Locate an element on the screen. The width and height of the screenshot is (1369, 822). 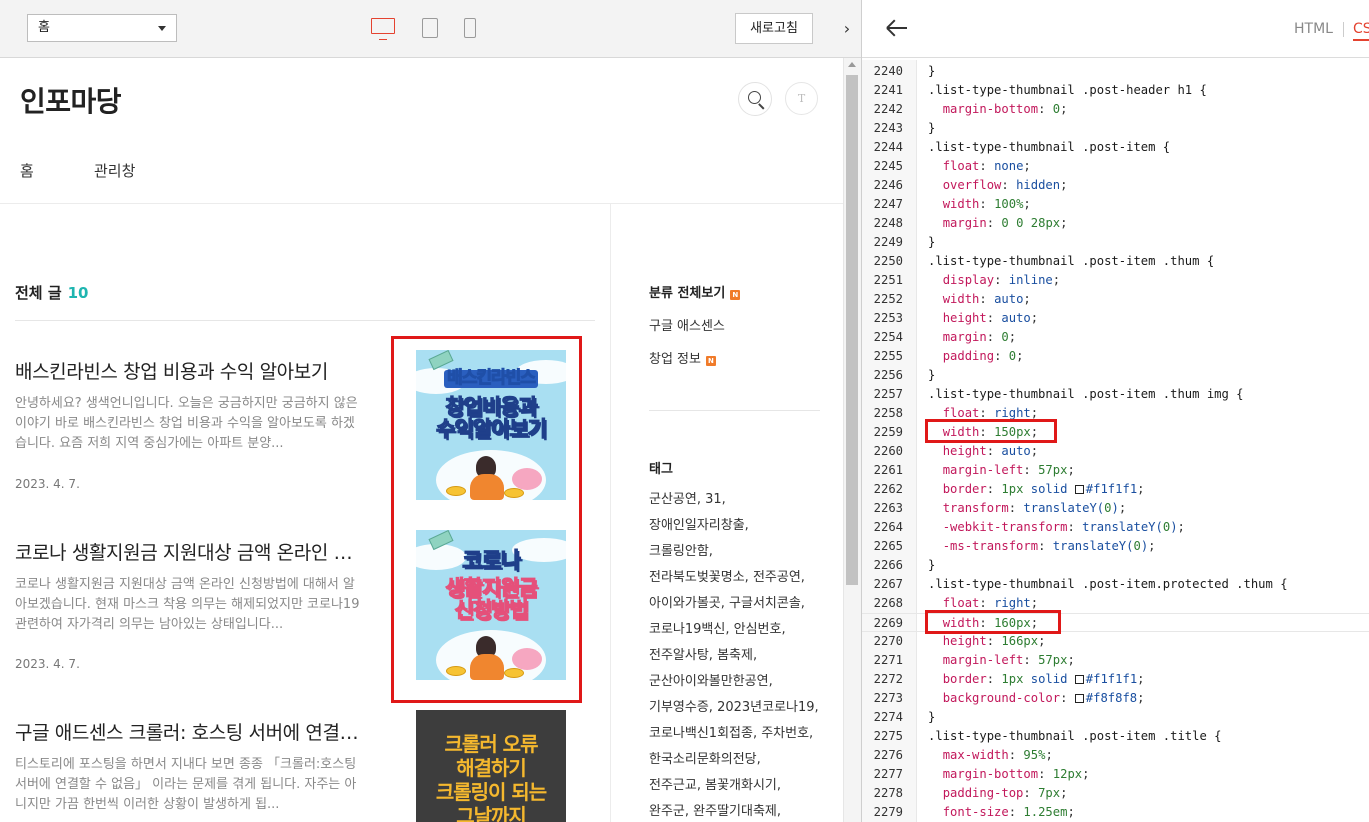
code-line: 2256} is located at coordinates (1115, 375).